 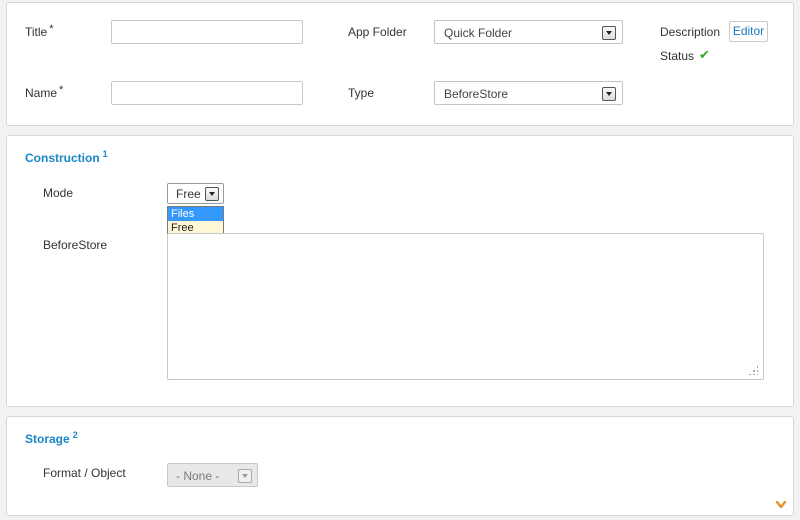 What do you see at coordinates (198, 476) in the screenshot?
I see `format-object-value: - None -` at bounding box center [198, 476].